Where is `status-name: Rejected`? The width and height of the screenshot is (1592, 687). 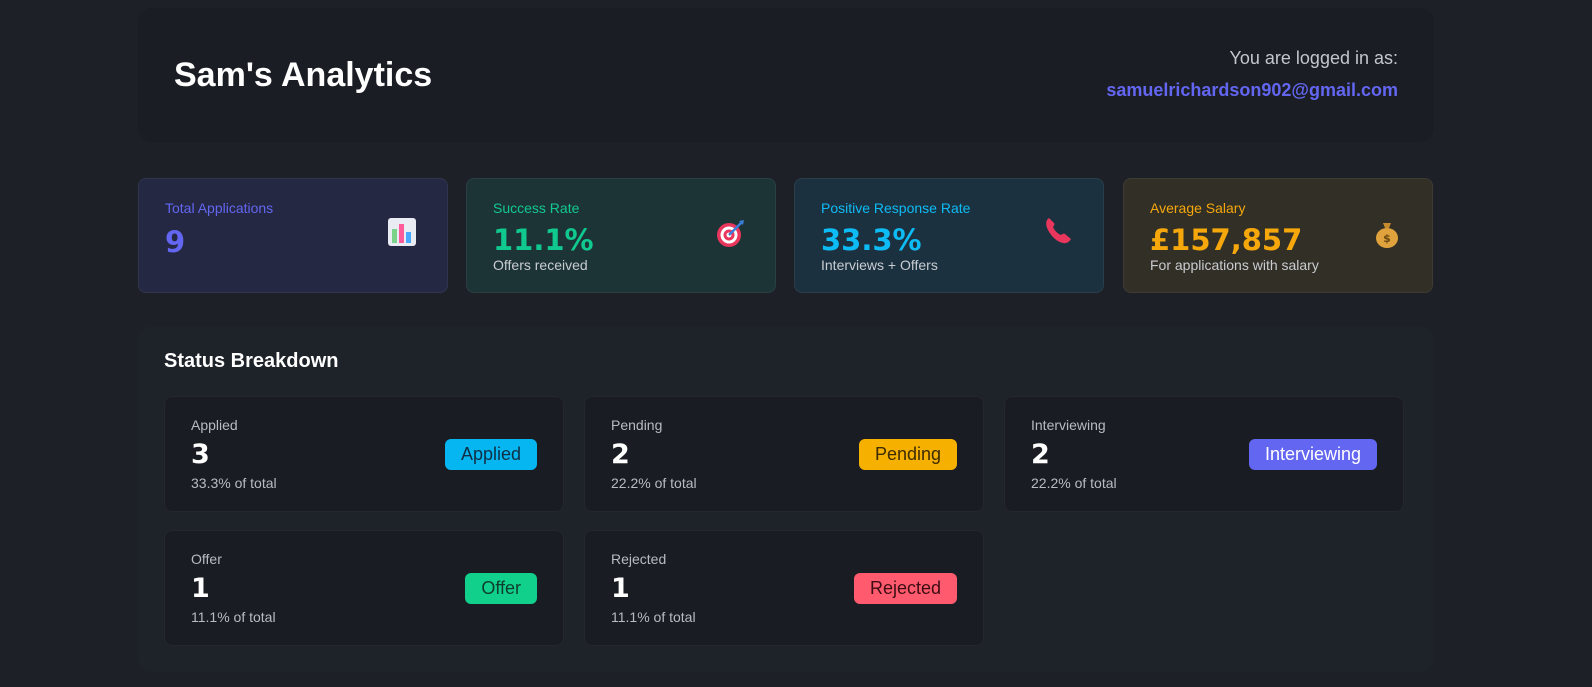
status-name: Rejected is located at coordinates (639, 559).